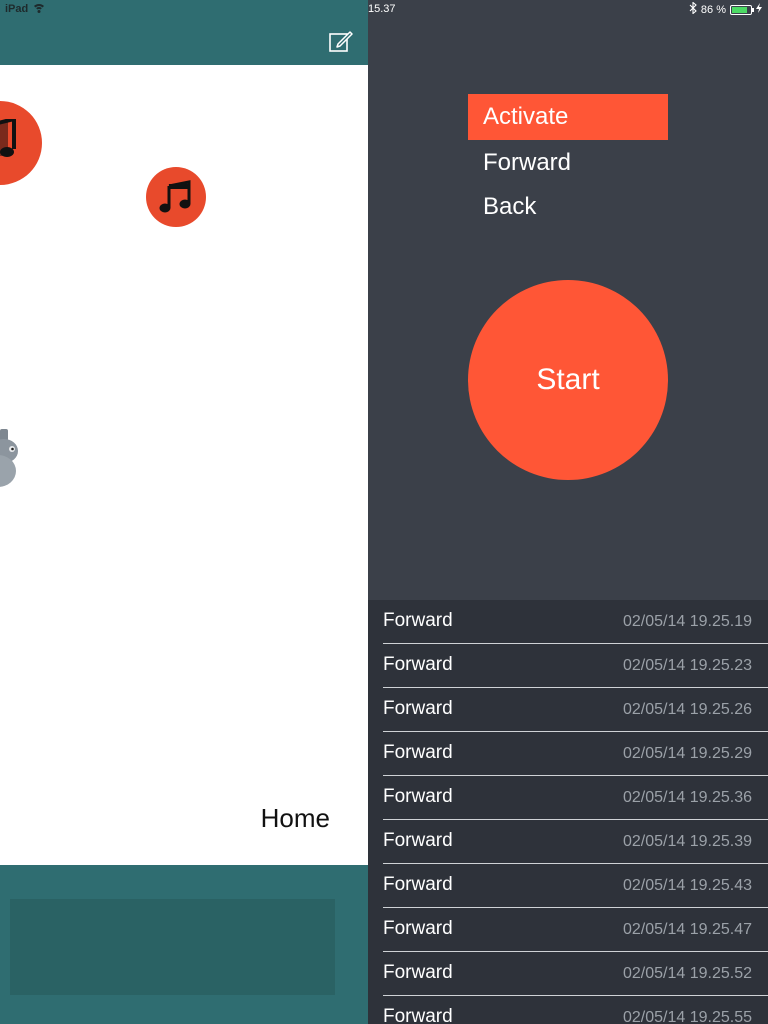 The height and width of the screenshot is (1024, 768). What do you see at coordinates (568, 710) in the screenshot?
I see `log-row: Forward 02/05/14 19.25.26` at bounding box center [568, 710].